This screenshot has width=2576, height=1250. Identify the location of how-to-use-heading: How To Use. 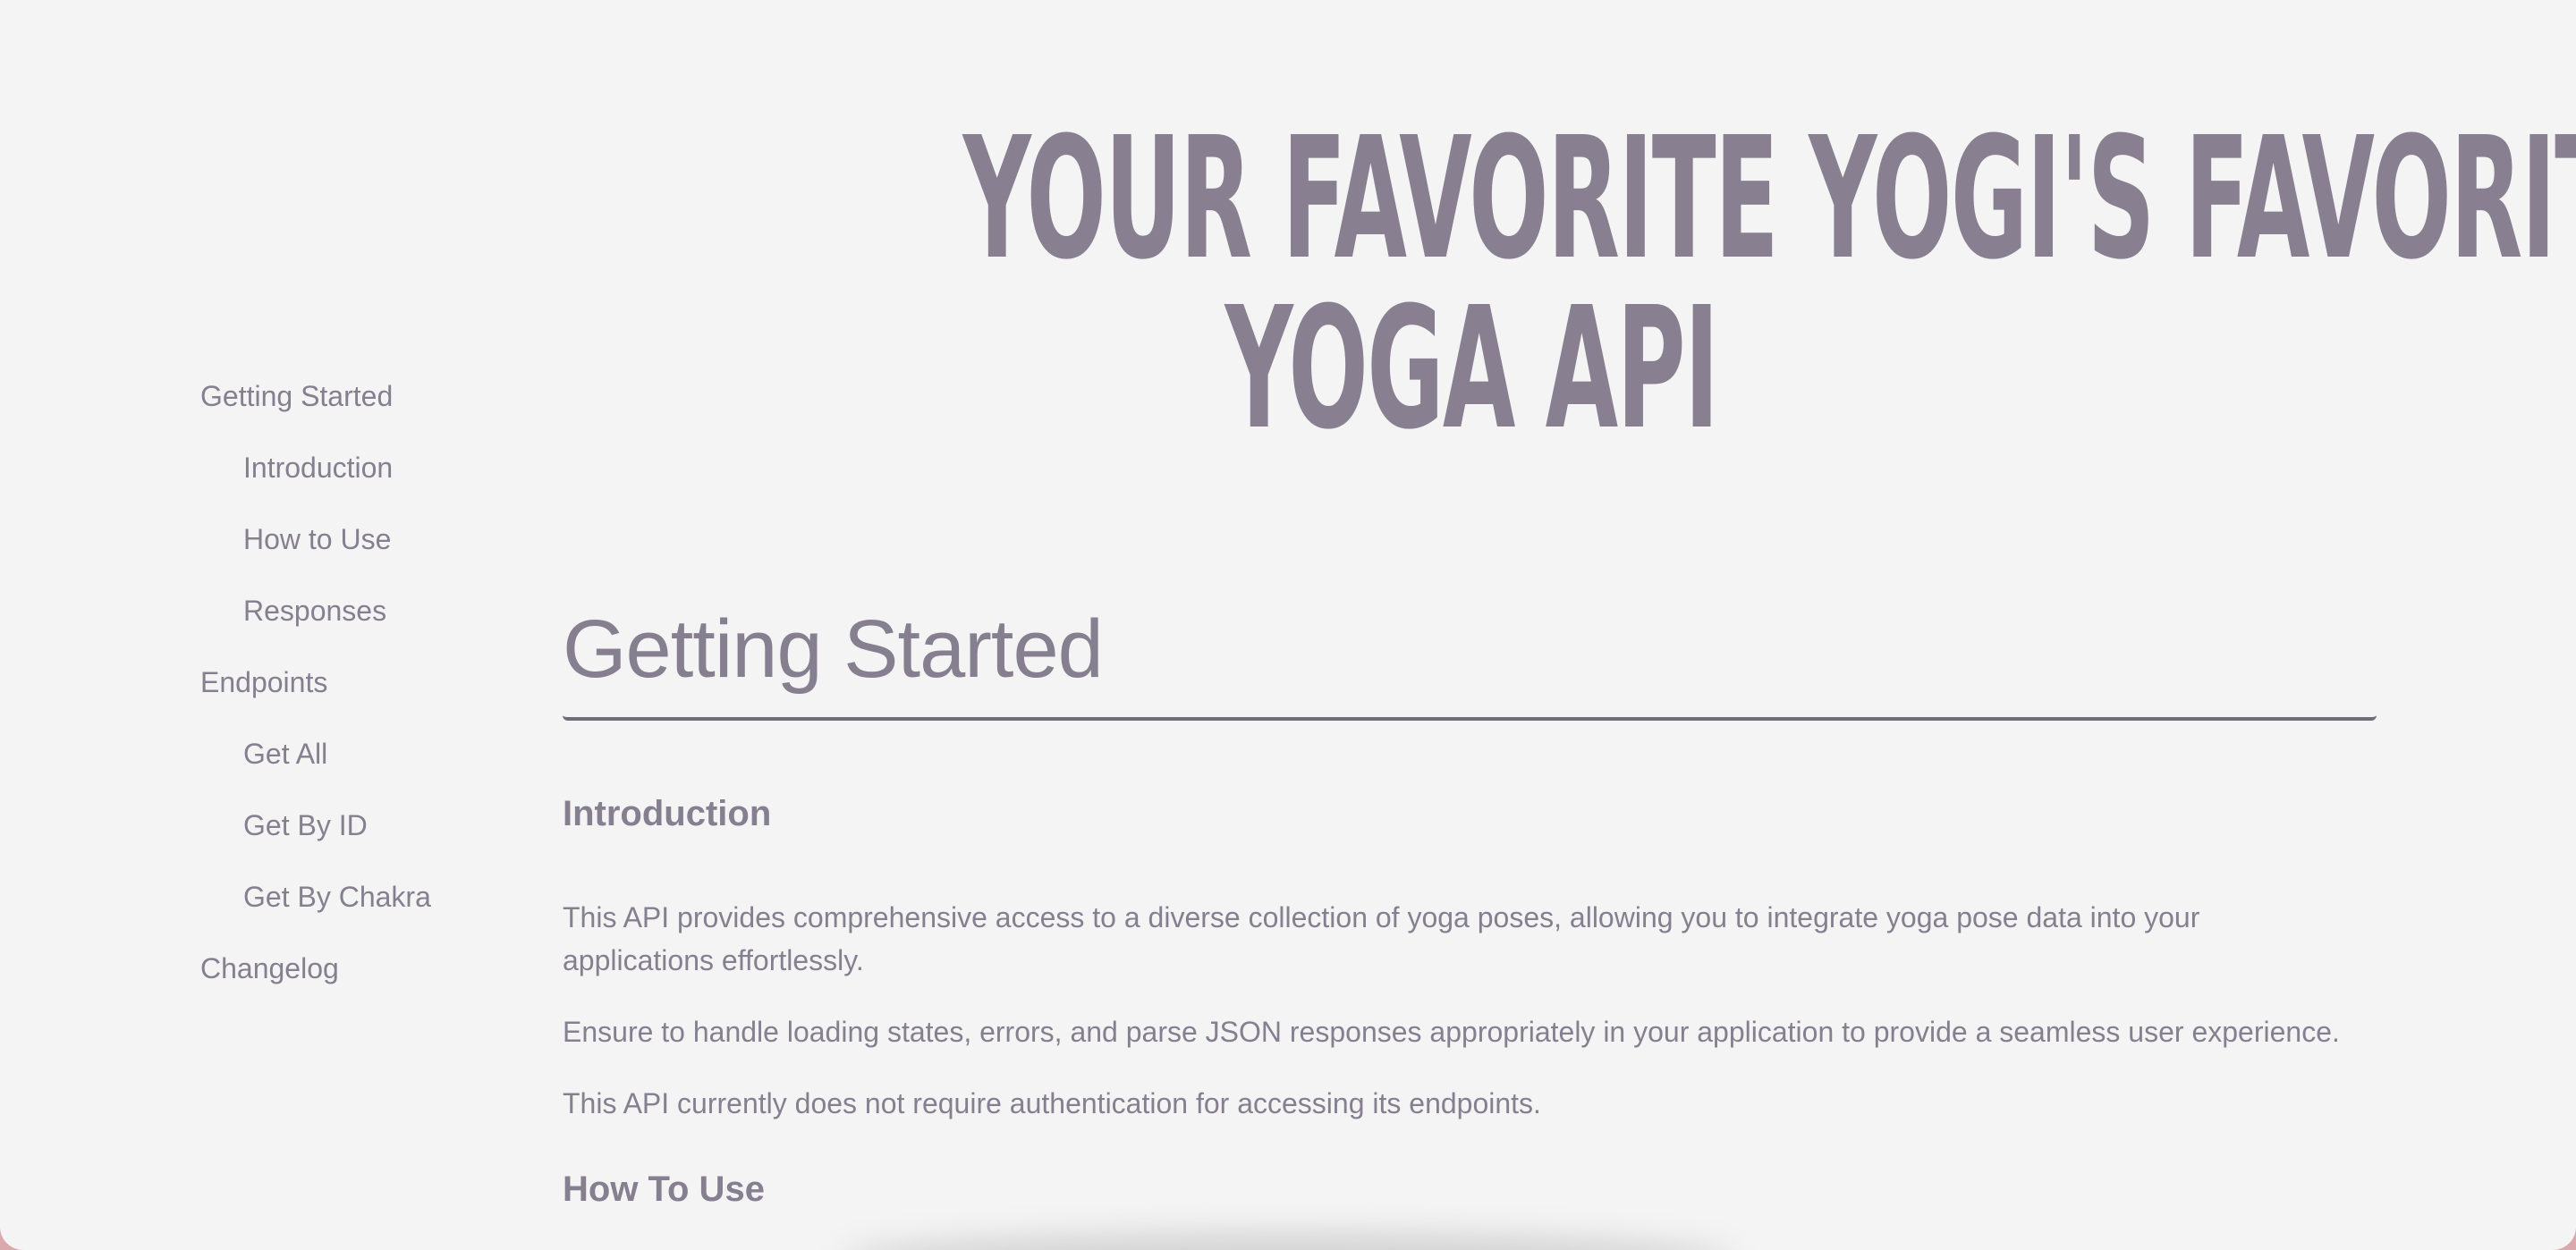
(664, 1189).